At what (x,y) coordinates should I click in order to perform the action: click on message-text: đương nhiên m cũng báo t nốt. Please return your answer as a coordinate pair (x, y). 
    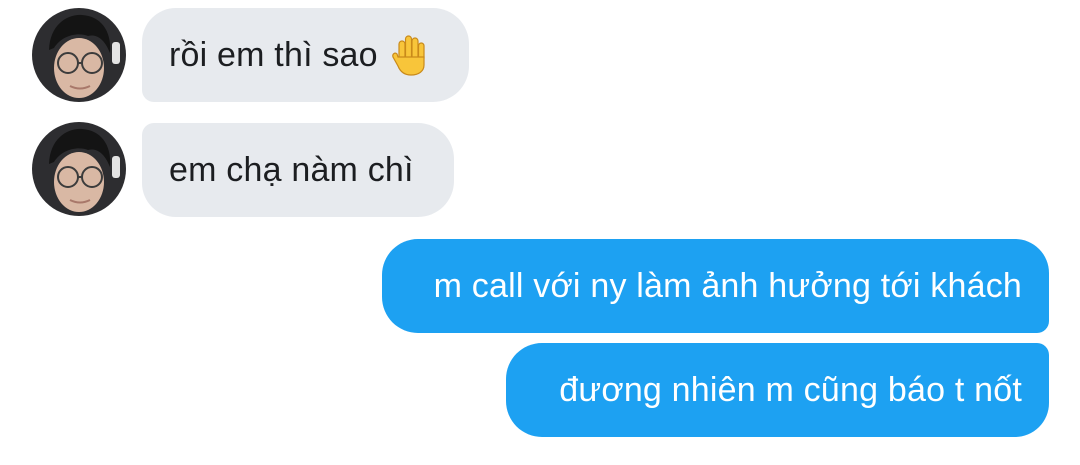
    Looking at the image, I should click on (790, 389).